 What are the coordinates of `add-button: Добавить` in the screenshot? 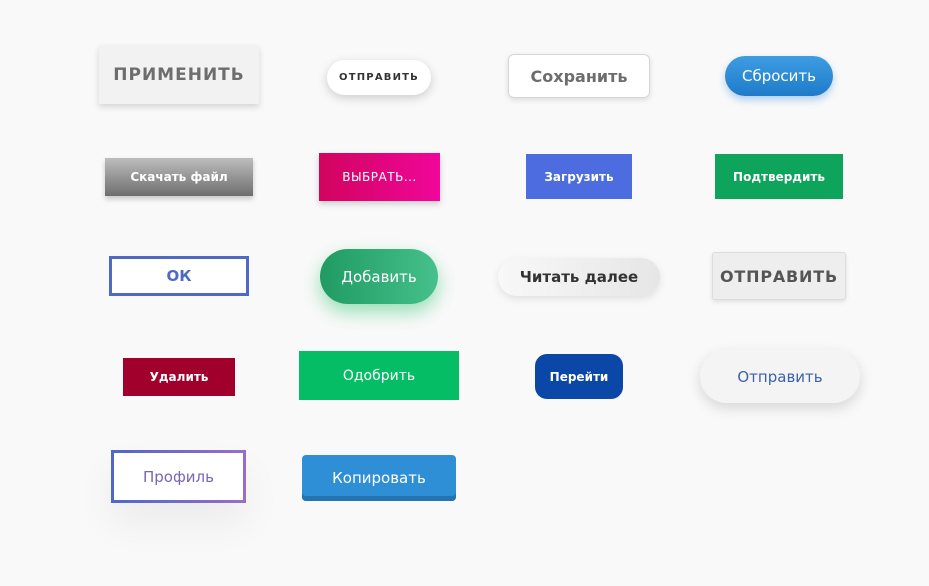 It's located at (379, 276).